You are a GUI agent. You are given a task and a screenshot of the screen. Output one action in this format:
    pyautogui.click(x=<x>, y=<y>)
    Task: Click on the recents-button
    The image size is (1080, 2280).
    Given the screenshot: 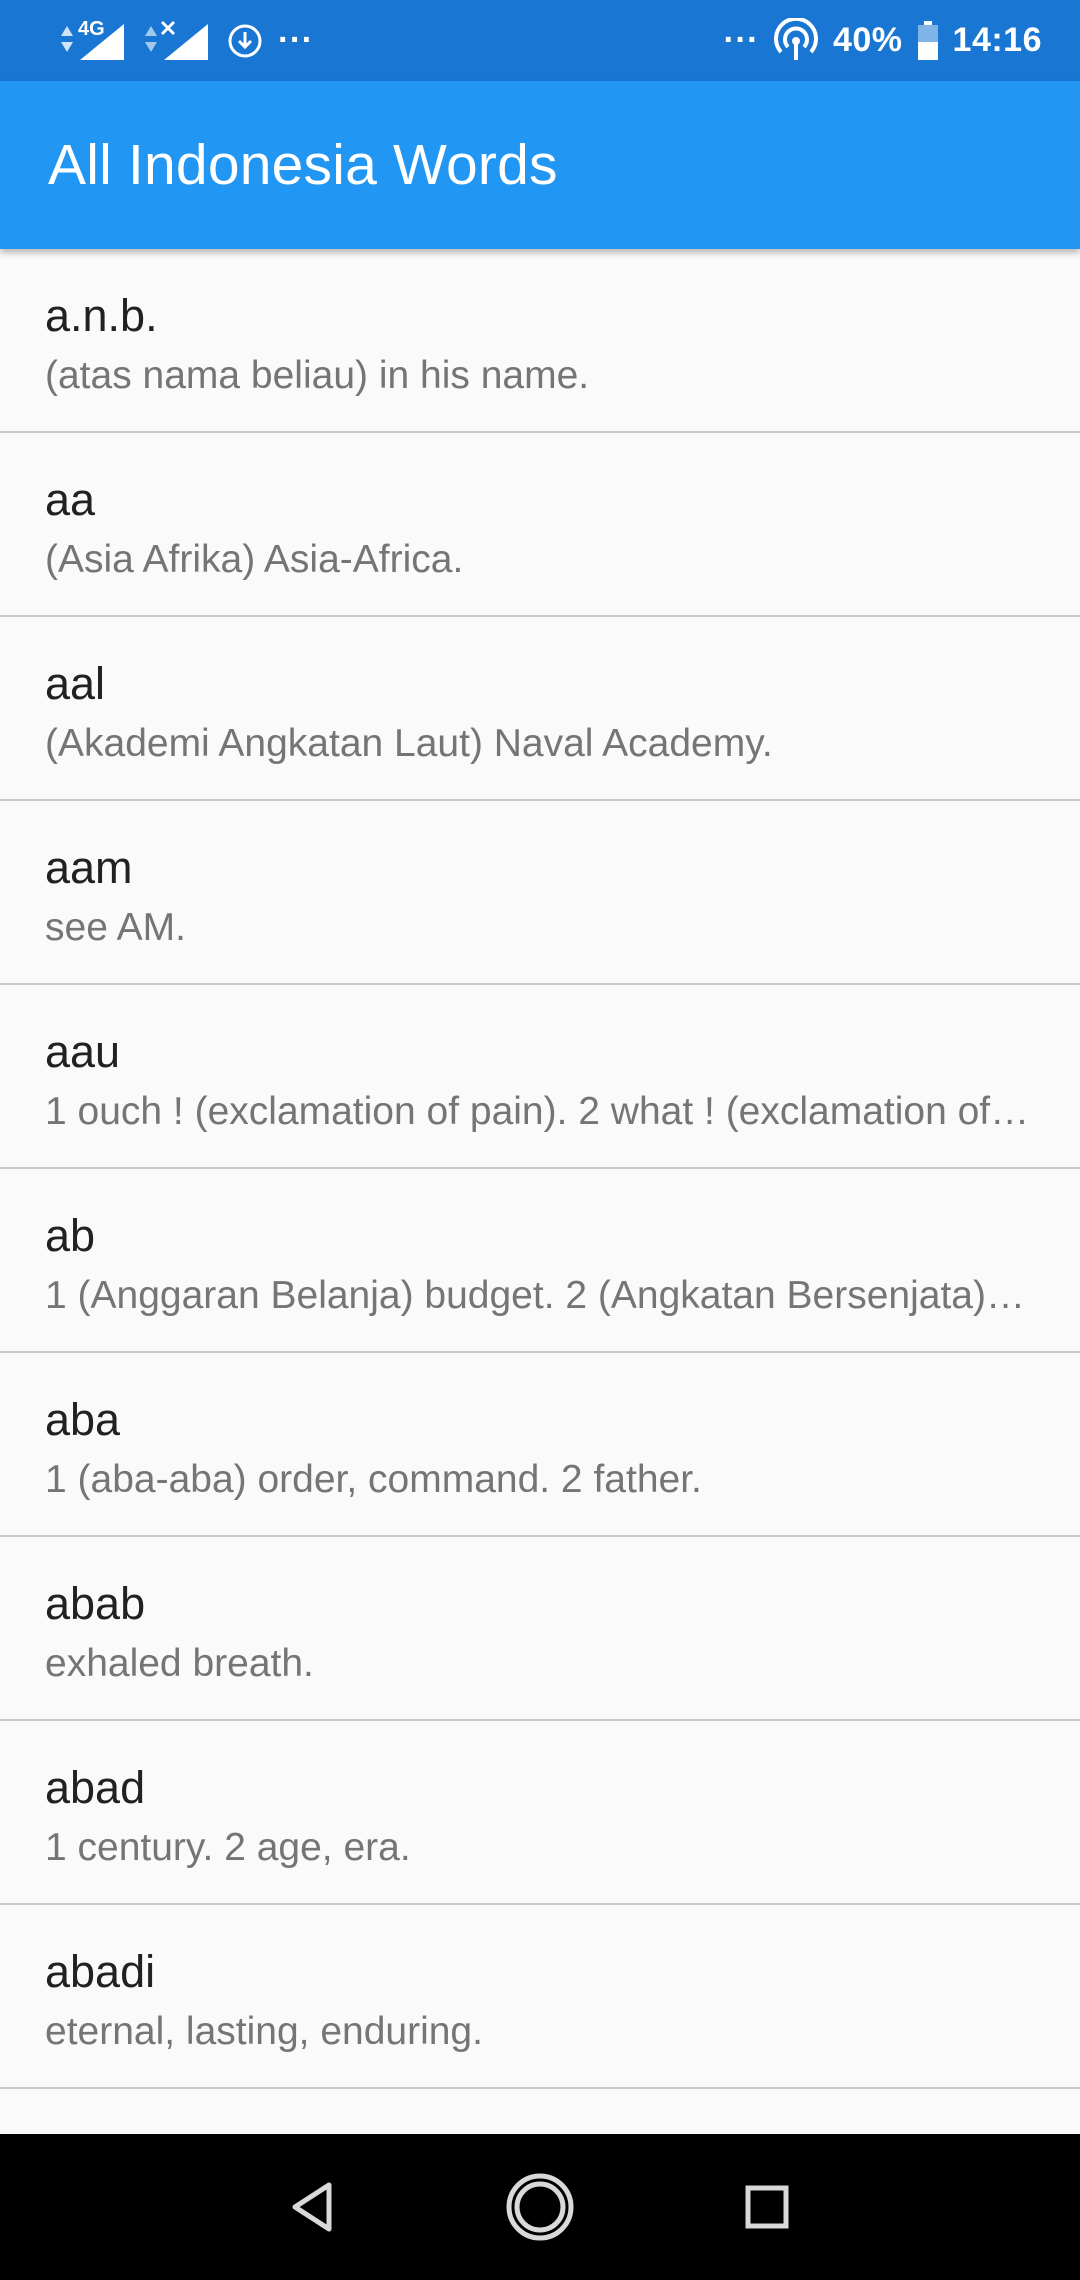 What is the action you would take?
    pyautogui.click(x=767, y=2207)
    